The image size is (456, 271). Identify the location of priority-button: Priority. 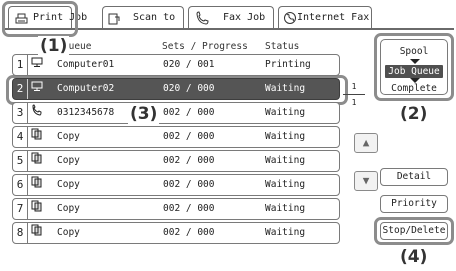
(414, 204).